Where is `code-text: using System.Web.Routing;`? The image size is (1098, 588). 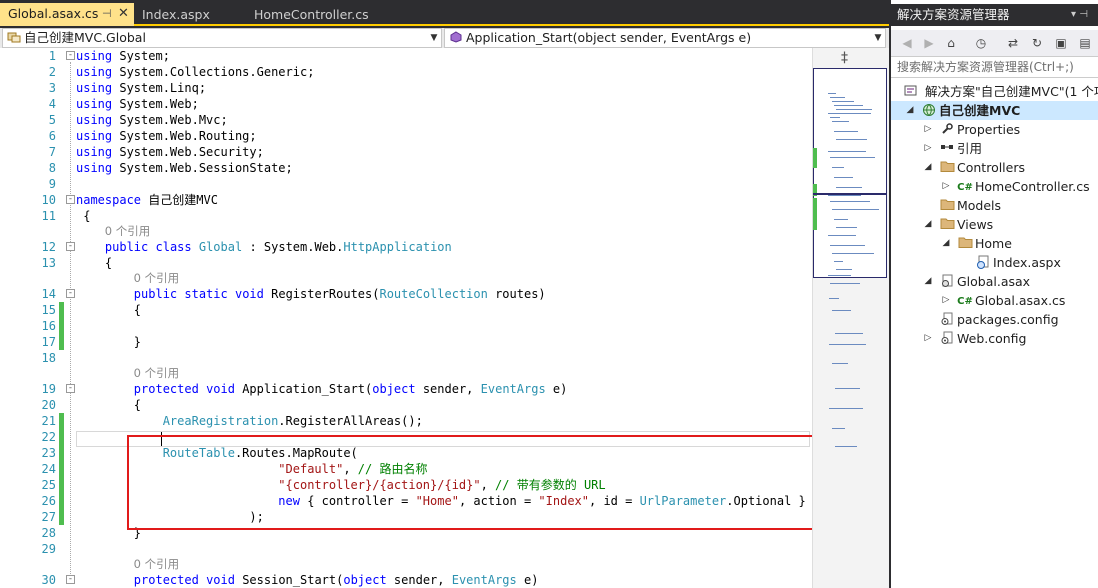
code-text: using System.Web.Routing; is located at coordinates (166, 136).